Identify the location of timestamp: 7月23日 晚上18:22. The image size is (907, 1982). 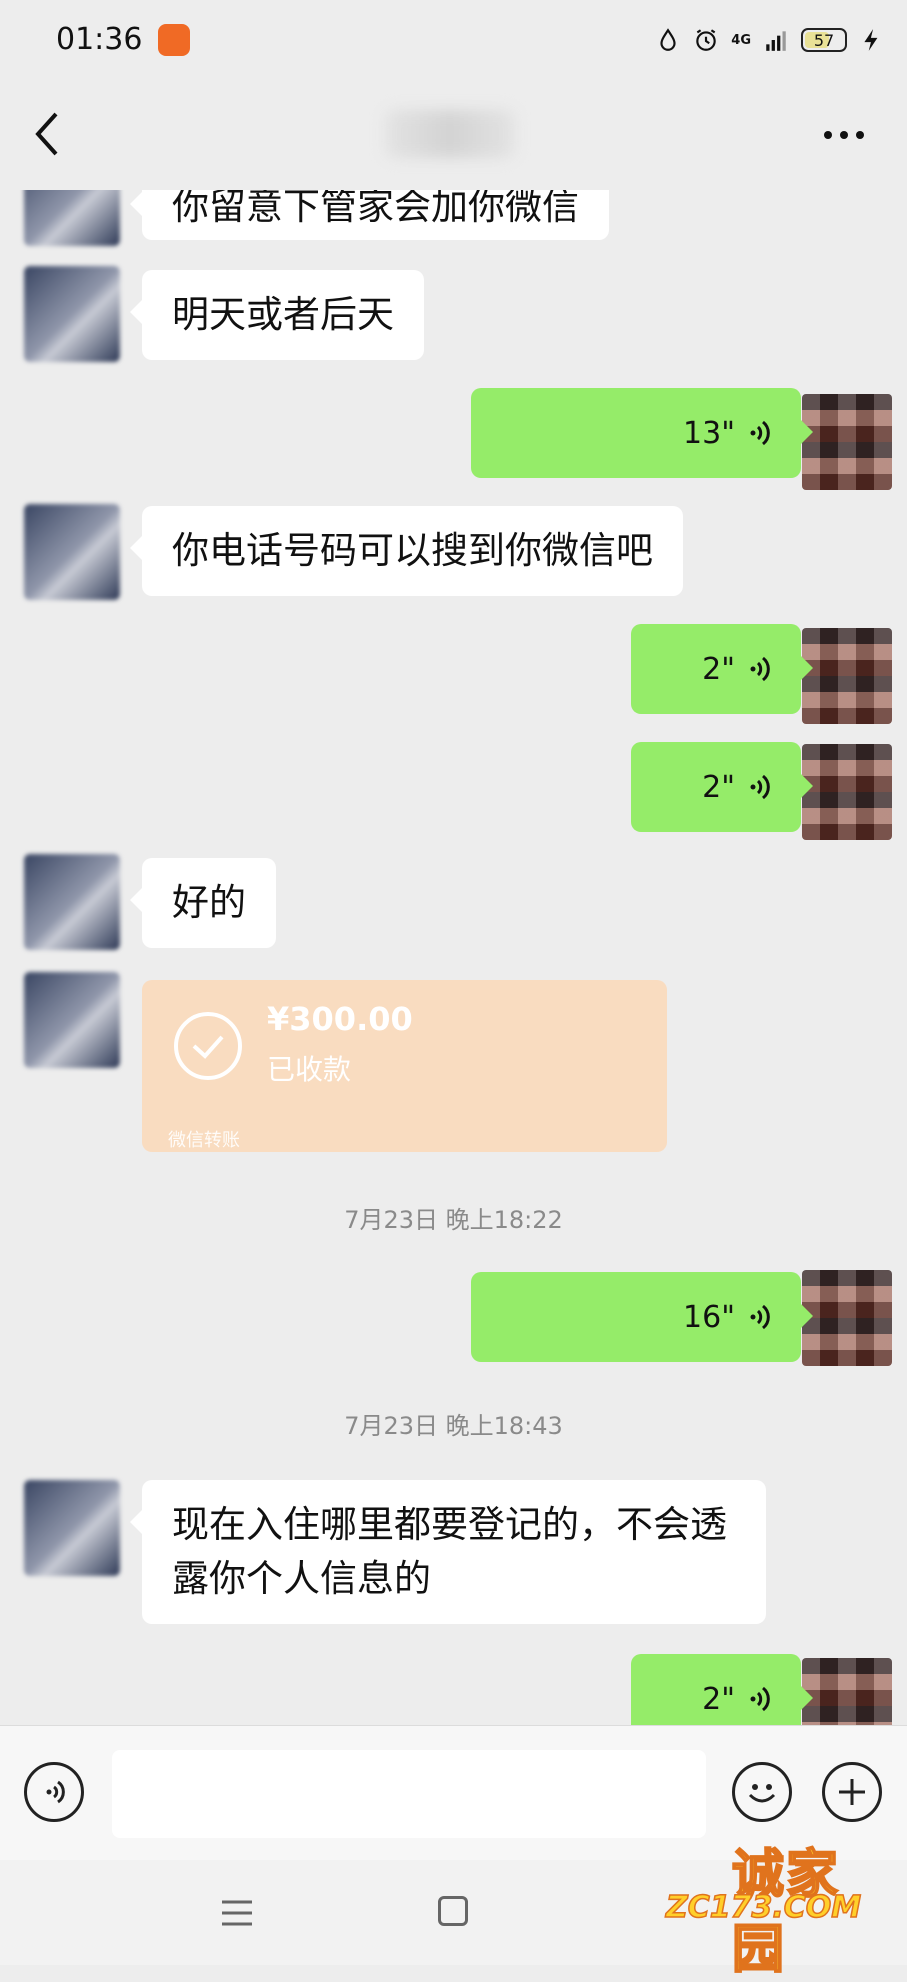
(453, 1220).